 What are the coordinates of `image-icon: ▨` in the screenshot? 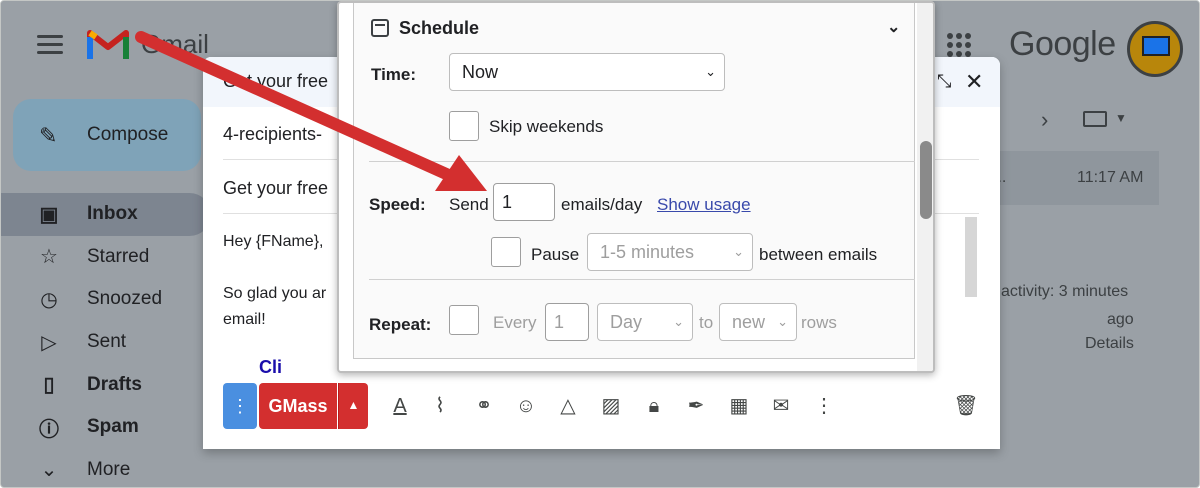 It's located at (611, 406).